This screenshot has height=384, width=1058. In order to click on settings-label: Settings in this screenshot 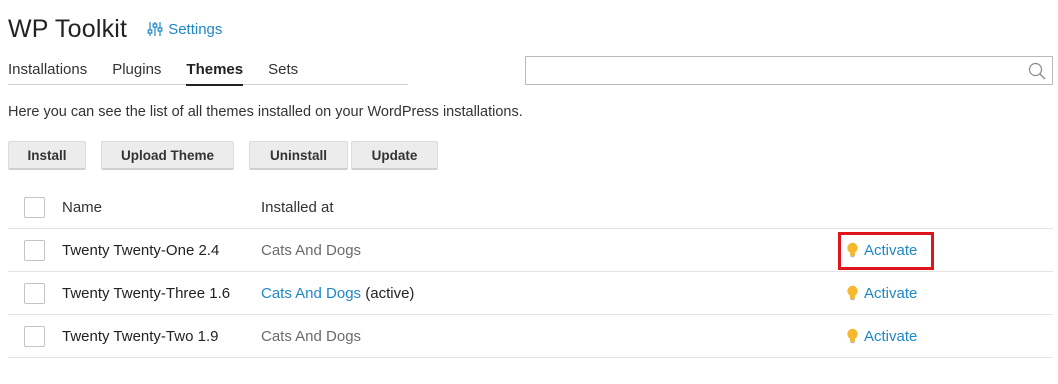, I will do `click(195, 29)`.